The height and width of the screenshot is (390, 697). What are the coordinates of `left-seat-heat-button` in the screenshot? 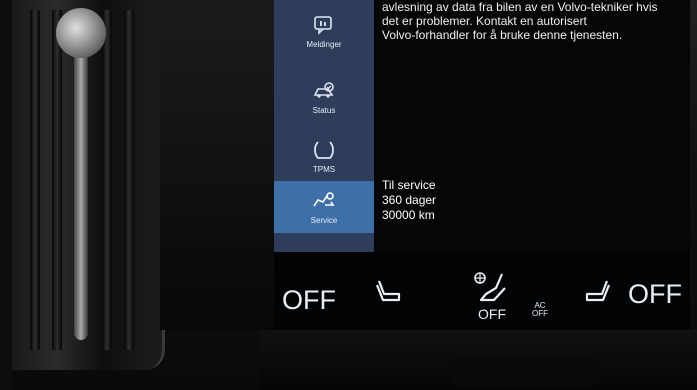 It's located at (389, 293).